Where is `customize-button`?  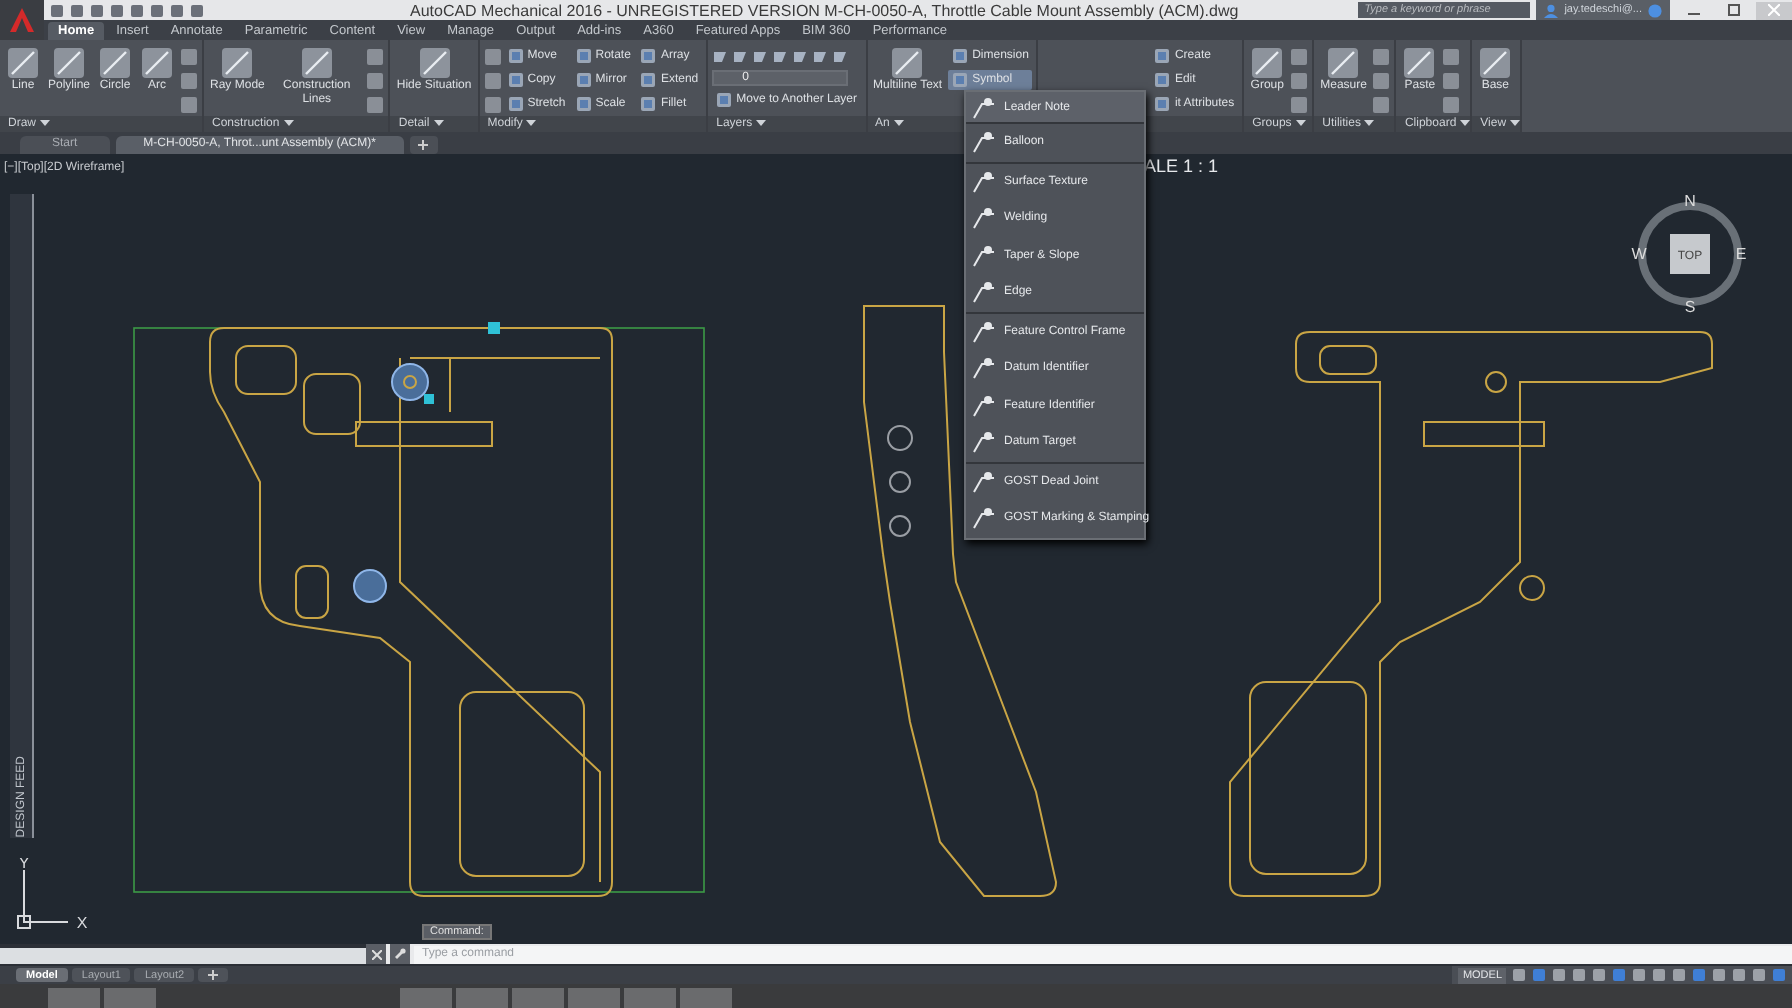 customize-button is located at coordinates (400, 954).